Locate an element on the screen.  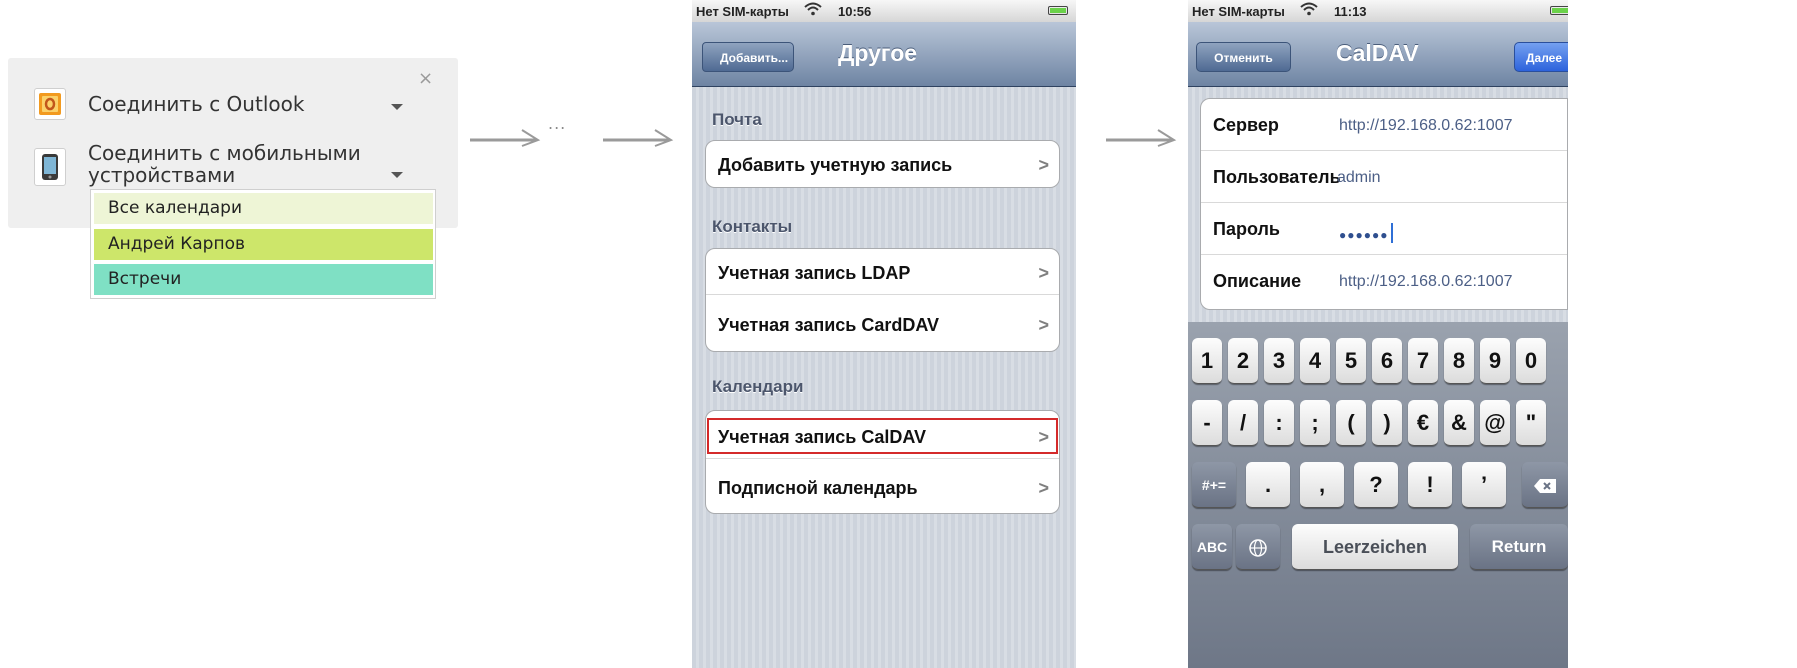
key-close-paren: ) is located at coordinates (1387, 423).